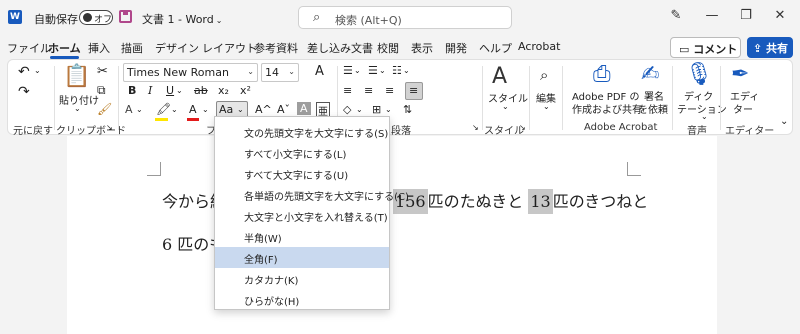 Image resolution: width=800 pixels, height=334 pixels. Describe the element at coordinates (179, 90) in the screenshot. I see `underline-dropdown-icon: ⌄` at that location.